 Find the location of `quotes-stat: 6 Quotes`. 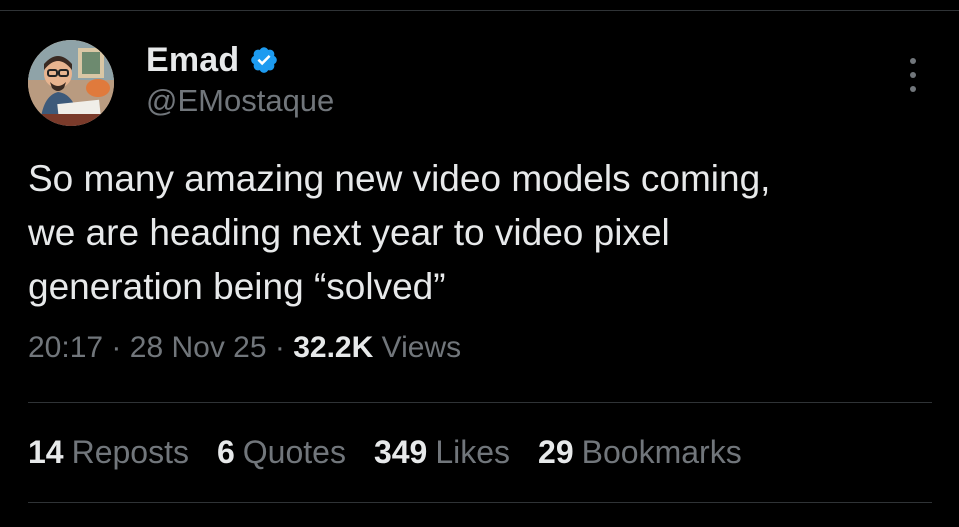

quotes-stat: 6 Quotes is located at coordinates (281, 452).